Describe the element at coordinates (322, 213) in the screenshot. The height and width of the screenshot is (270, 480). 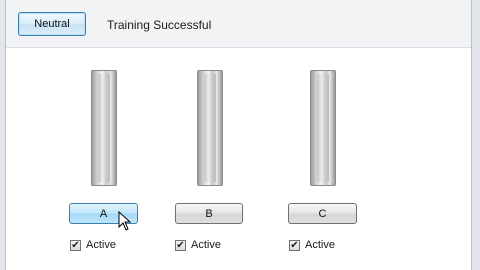
I see `channel-c-button: C` at that location.